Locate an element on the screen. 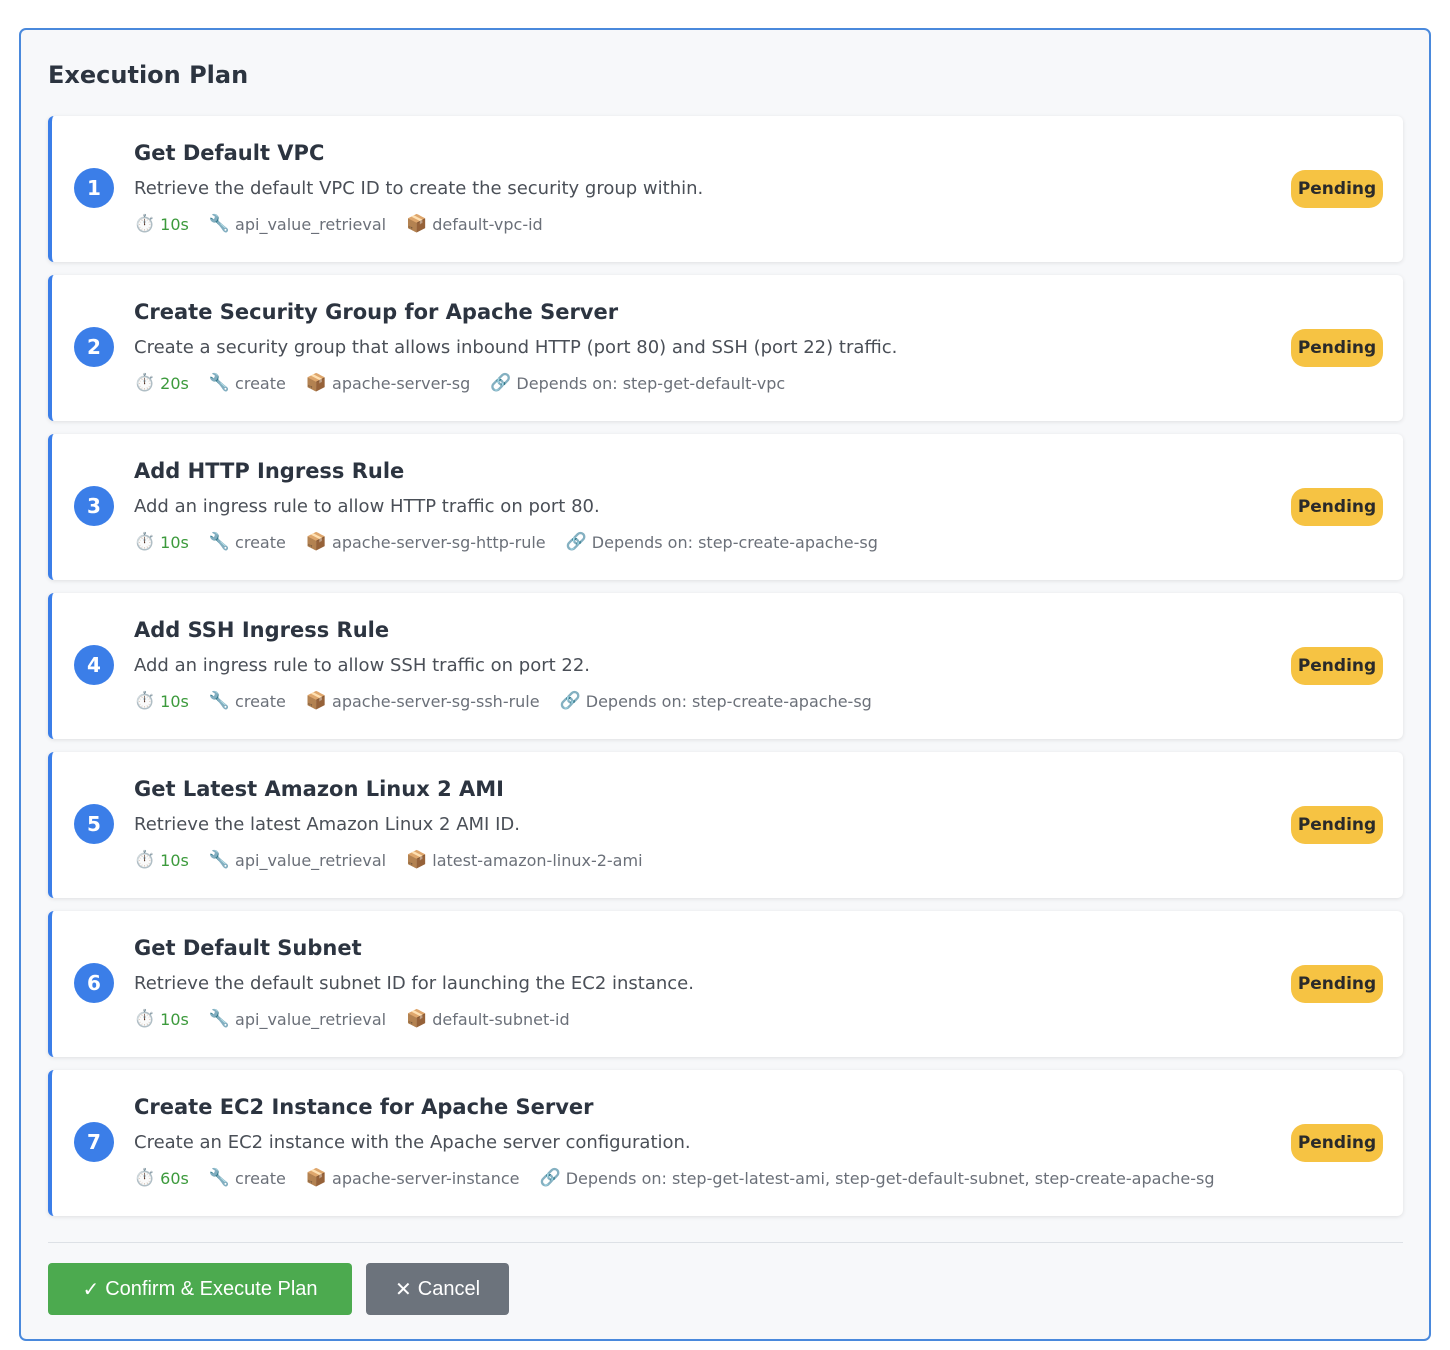 The width and height of the screenshot is (1450, 1350). meta-resource: 📦 default-vpc-id is located at coordinates (474, 224).